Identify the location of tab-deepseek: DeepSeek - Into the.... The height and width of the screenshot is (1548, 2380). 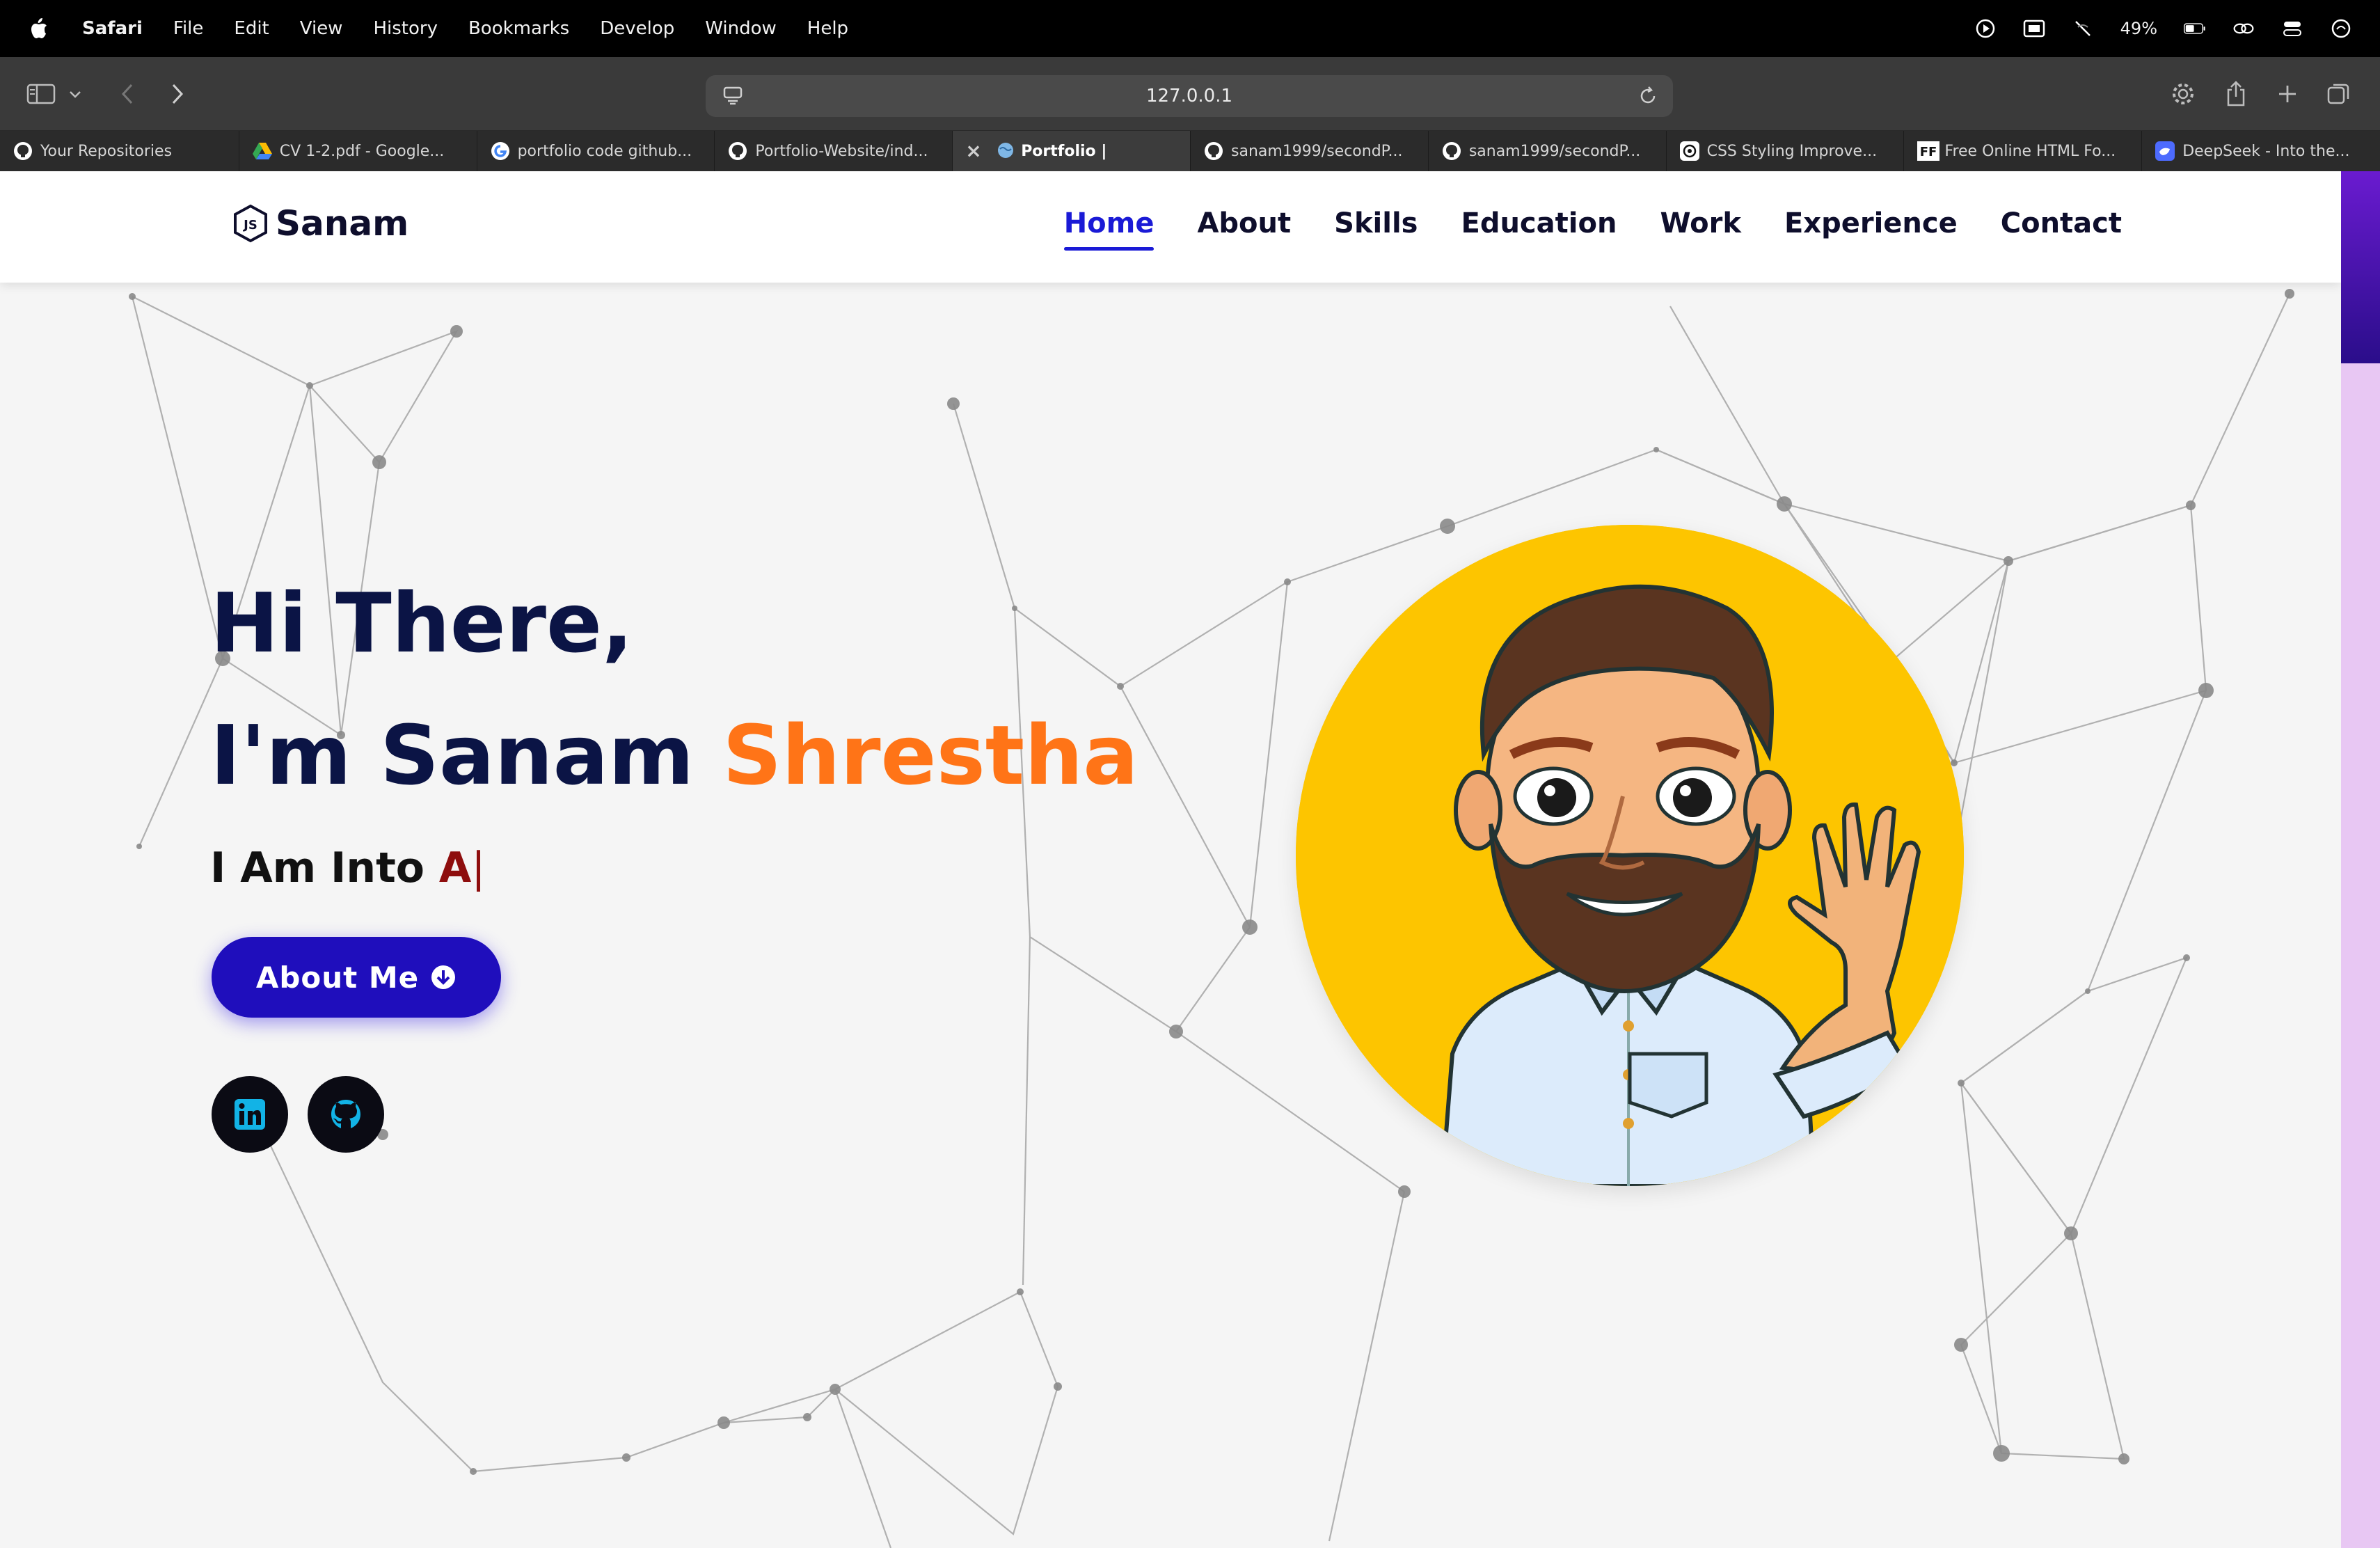
(2261, 151).